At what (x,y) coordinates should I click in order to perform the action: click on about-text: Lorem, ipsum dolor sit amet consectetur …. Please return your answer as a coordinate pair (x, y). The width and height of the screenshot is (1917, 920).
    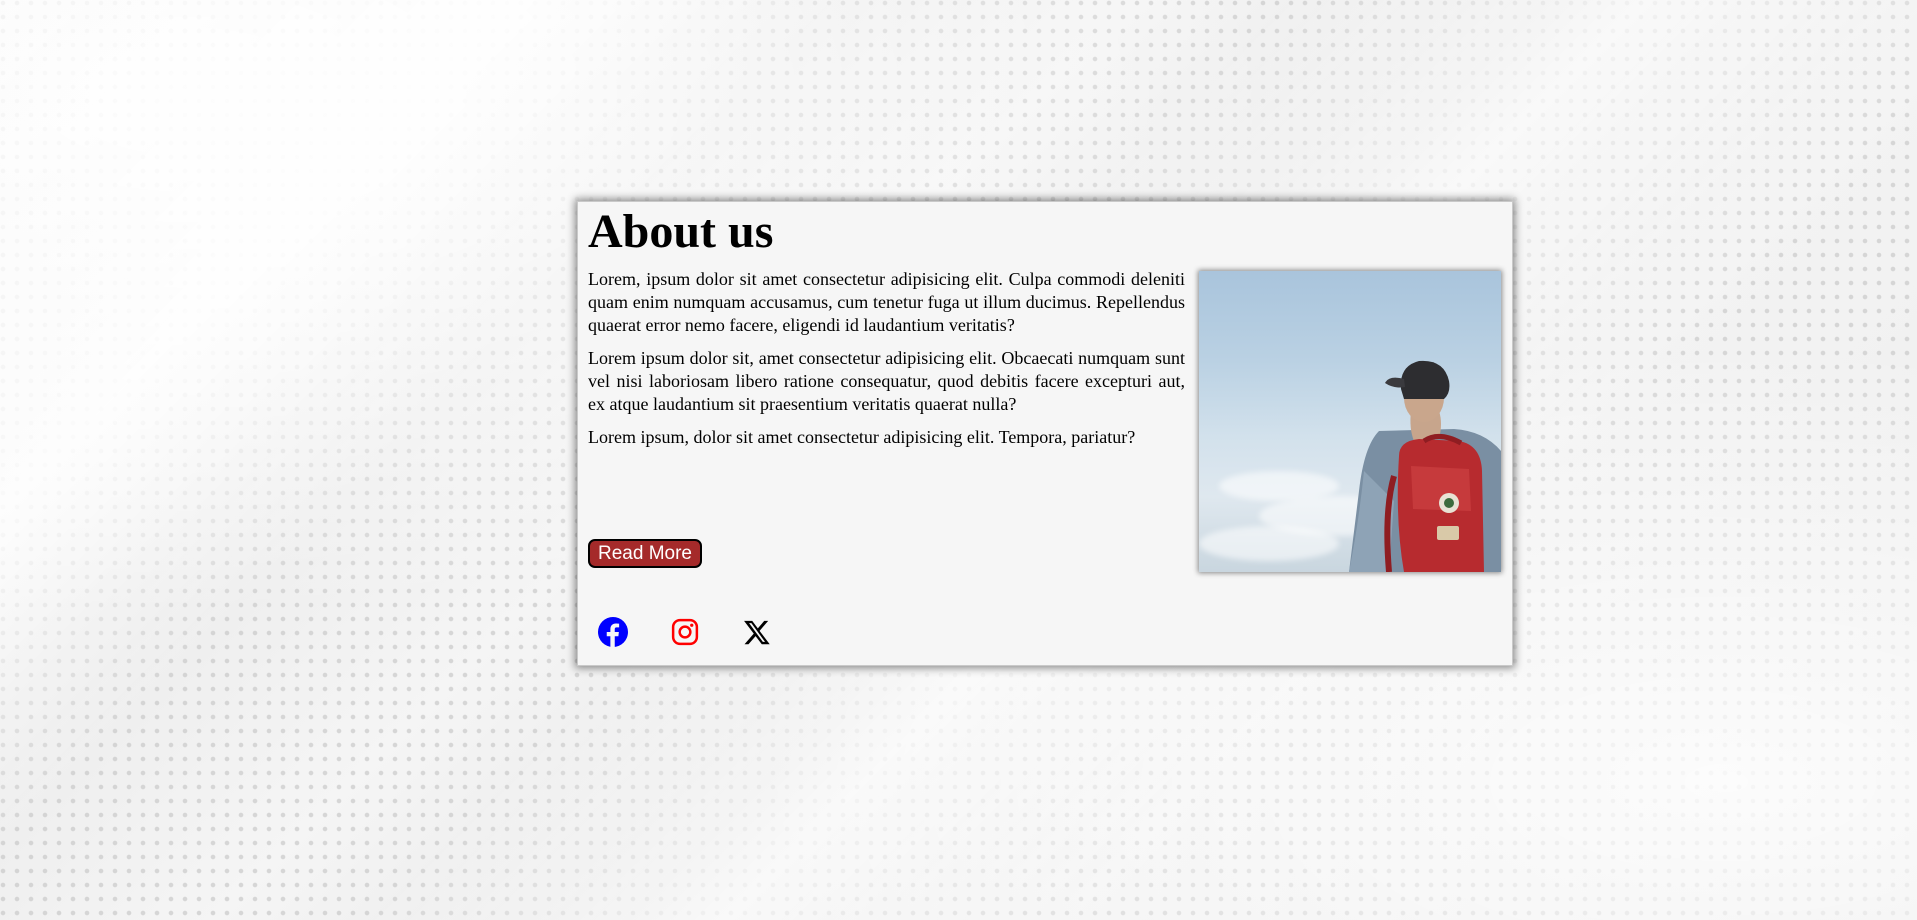
    Looking at the image, I should click on (886, 363).